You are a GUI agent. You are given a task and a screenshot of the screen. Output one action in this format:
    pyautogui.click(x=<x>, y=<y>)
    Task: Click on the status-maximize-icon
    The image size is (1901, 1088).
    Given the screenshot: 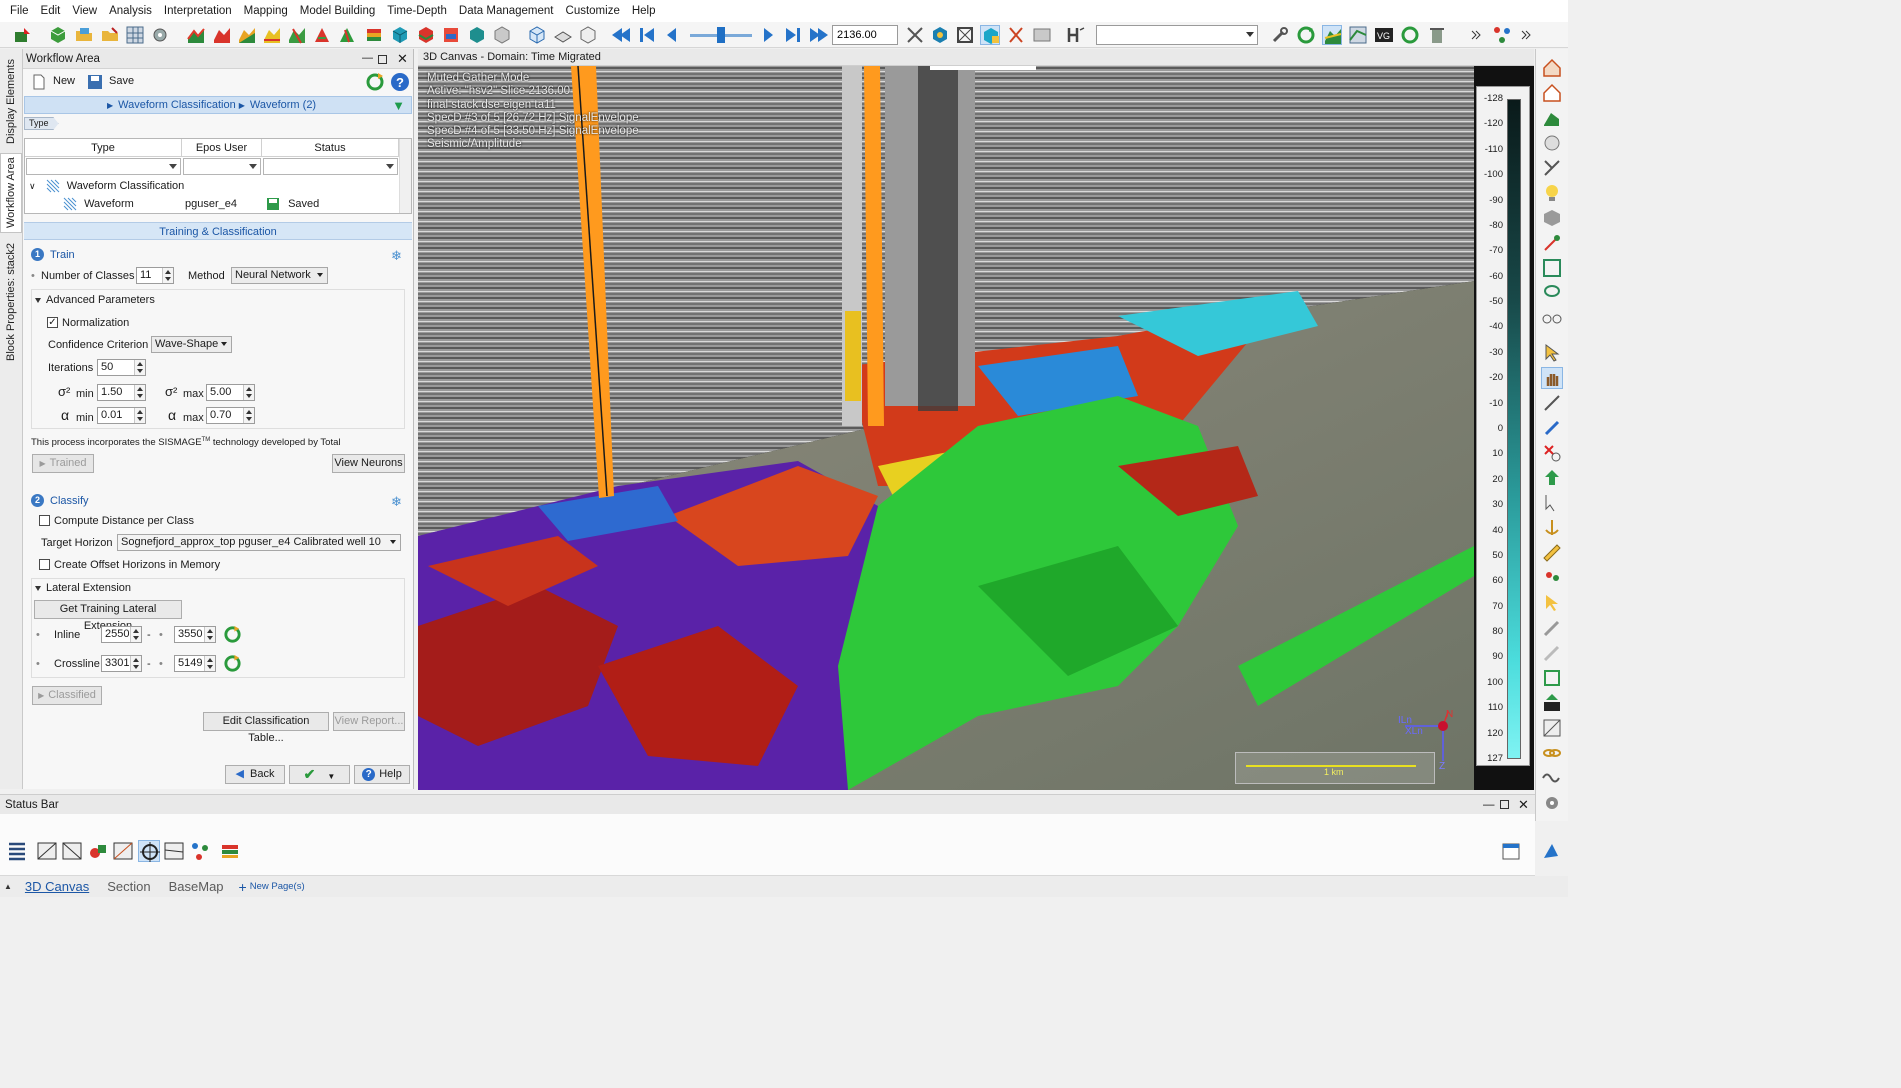 What is the action you would take?
    pyautogui.click(x=1504, y=804)
    